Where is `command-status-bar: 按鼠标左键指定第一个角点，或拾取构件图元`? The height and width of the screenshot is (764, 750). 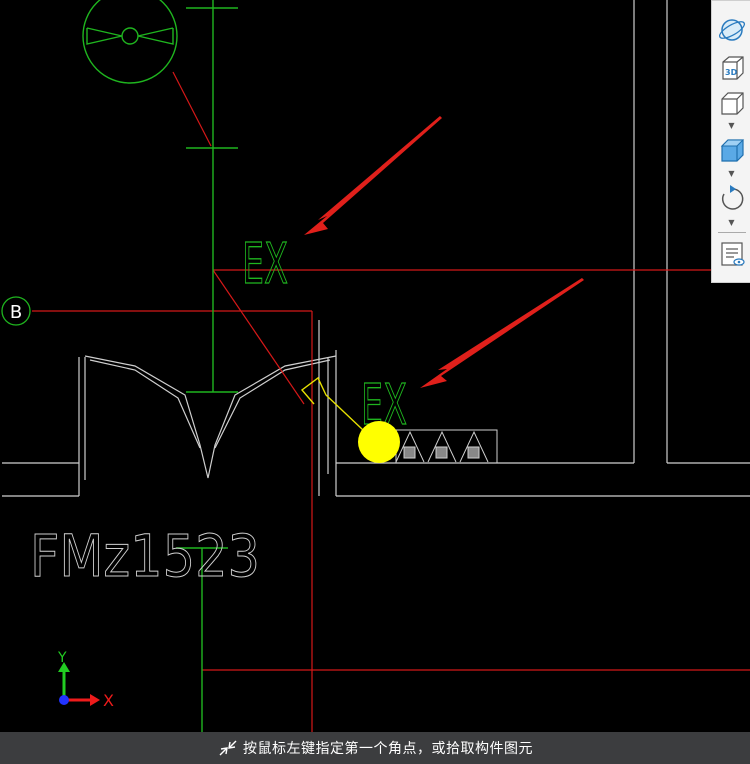
command-status-bar: 按鼠标左键指定第一个角点，或拾取构件图元 is located at coordinates (375, 748).